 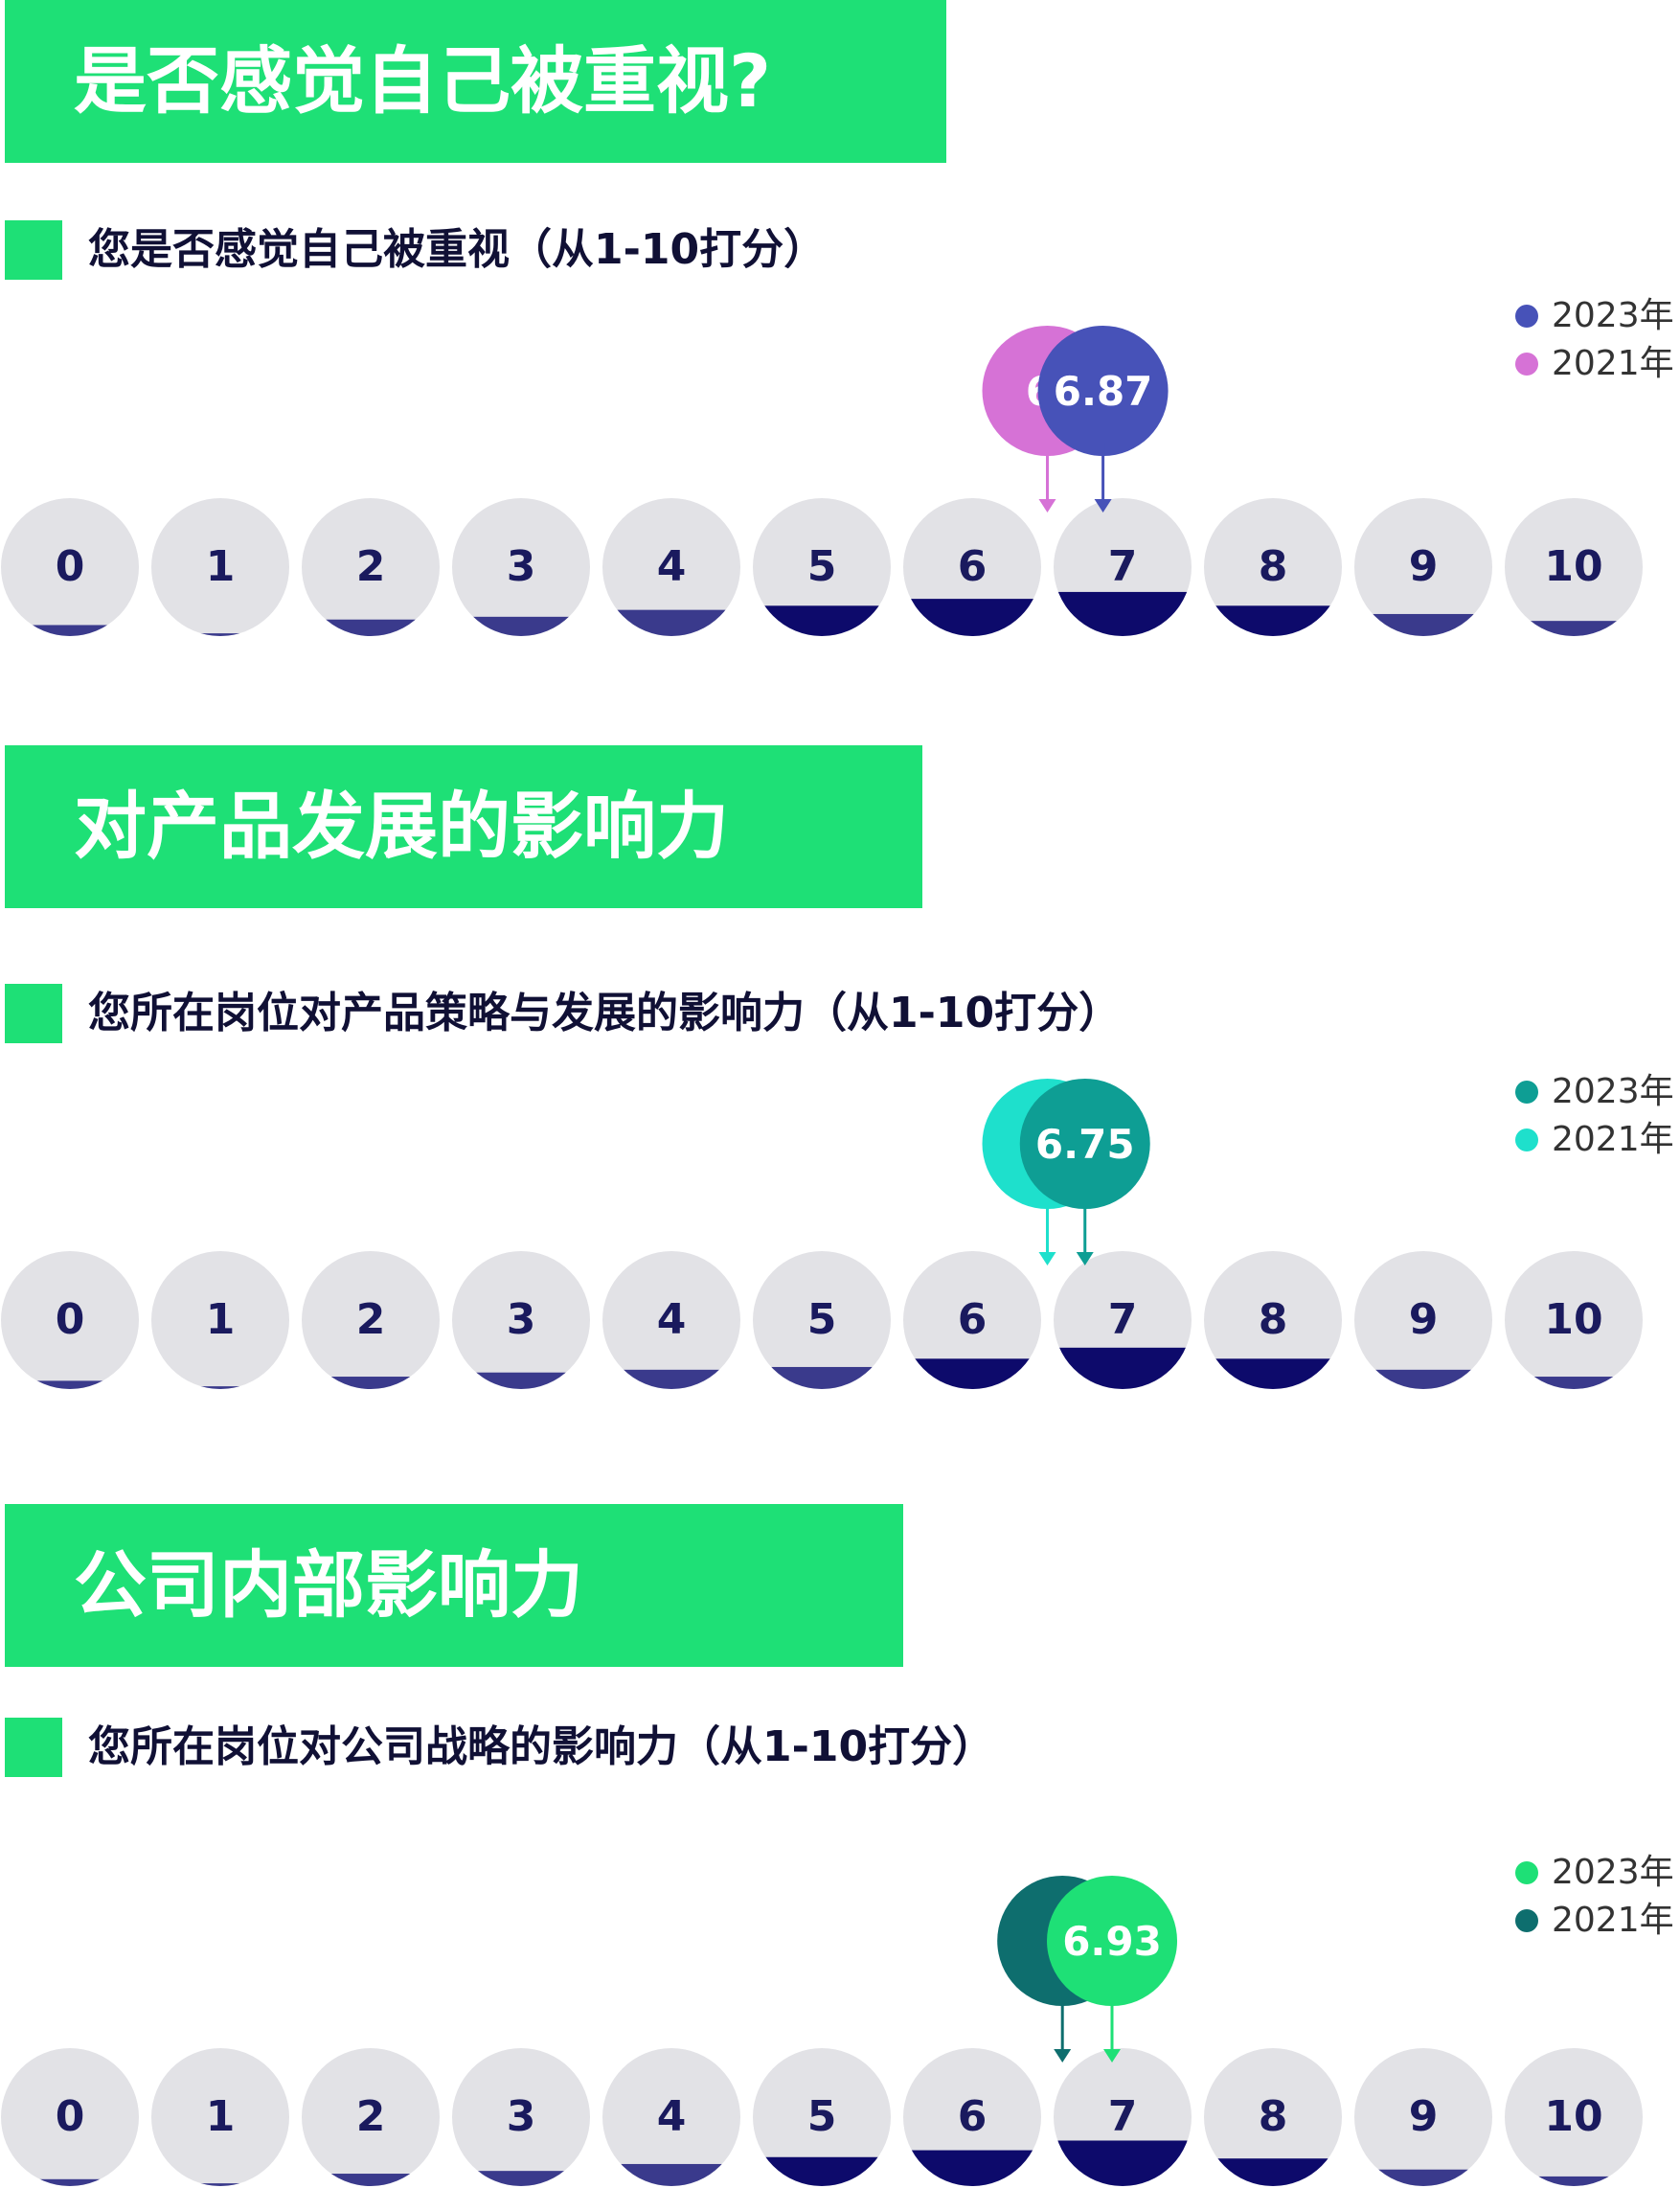 I want to click on scale-label: 6, so click(x=973, y=2116).